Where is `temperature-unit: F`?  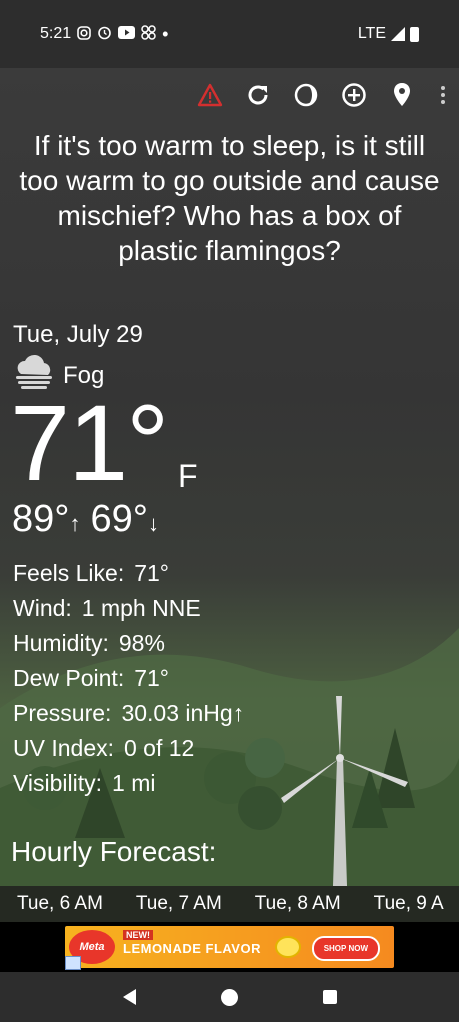
temperature-unit: F is located at coordinates (188, 476).